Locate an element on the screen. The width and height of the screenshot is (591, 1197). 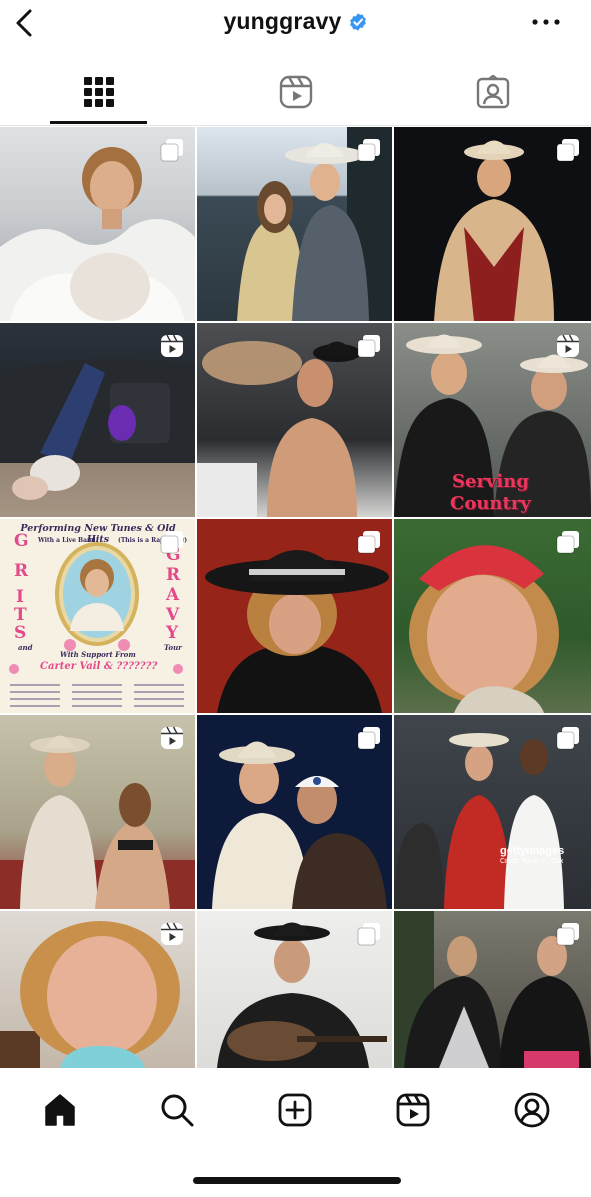
profile-title: yunggravy is located at coordinates (295, 21).